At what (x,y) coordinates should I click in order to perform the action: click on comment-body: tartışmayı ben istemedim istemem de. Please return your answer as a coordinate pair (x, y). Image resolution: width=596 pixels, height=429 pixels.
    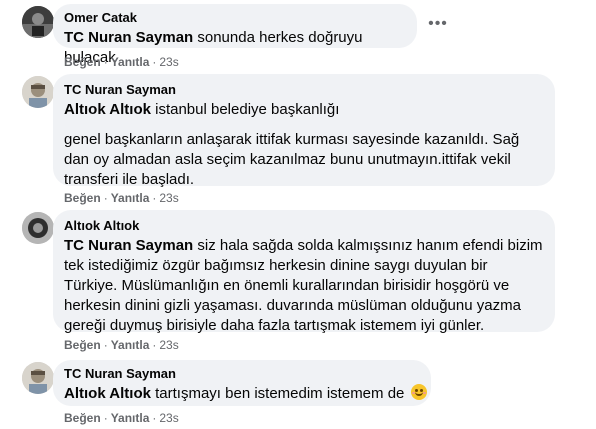
    Looking at the image, I should click on (280, 393).